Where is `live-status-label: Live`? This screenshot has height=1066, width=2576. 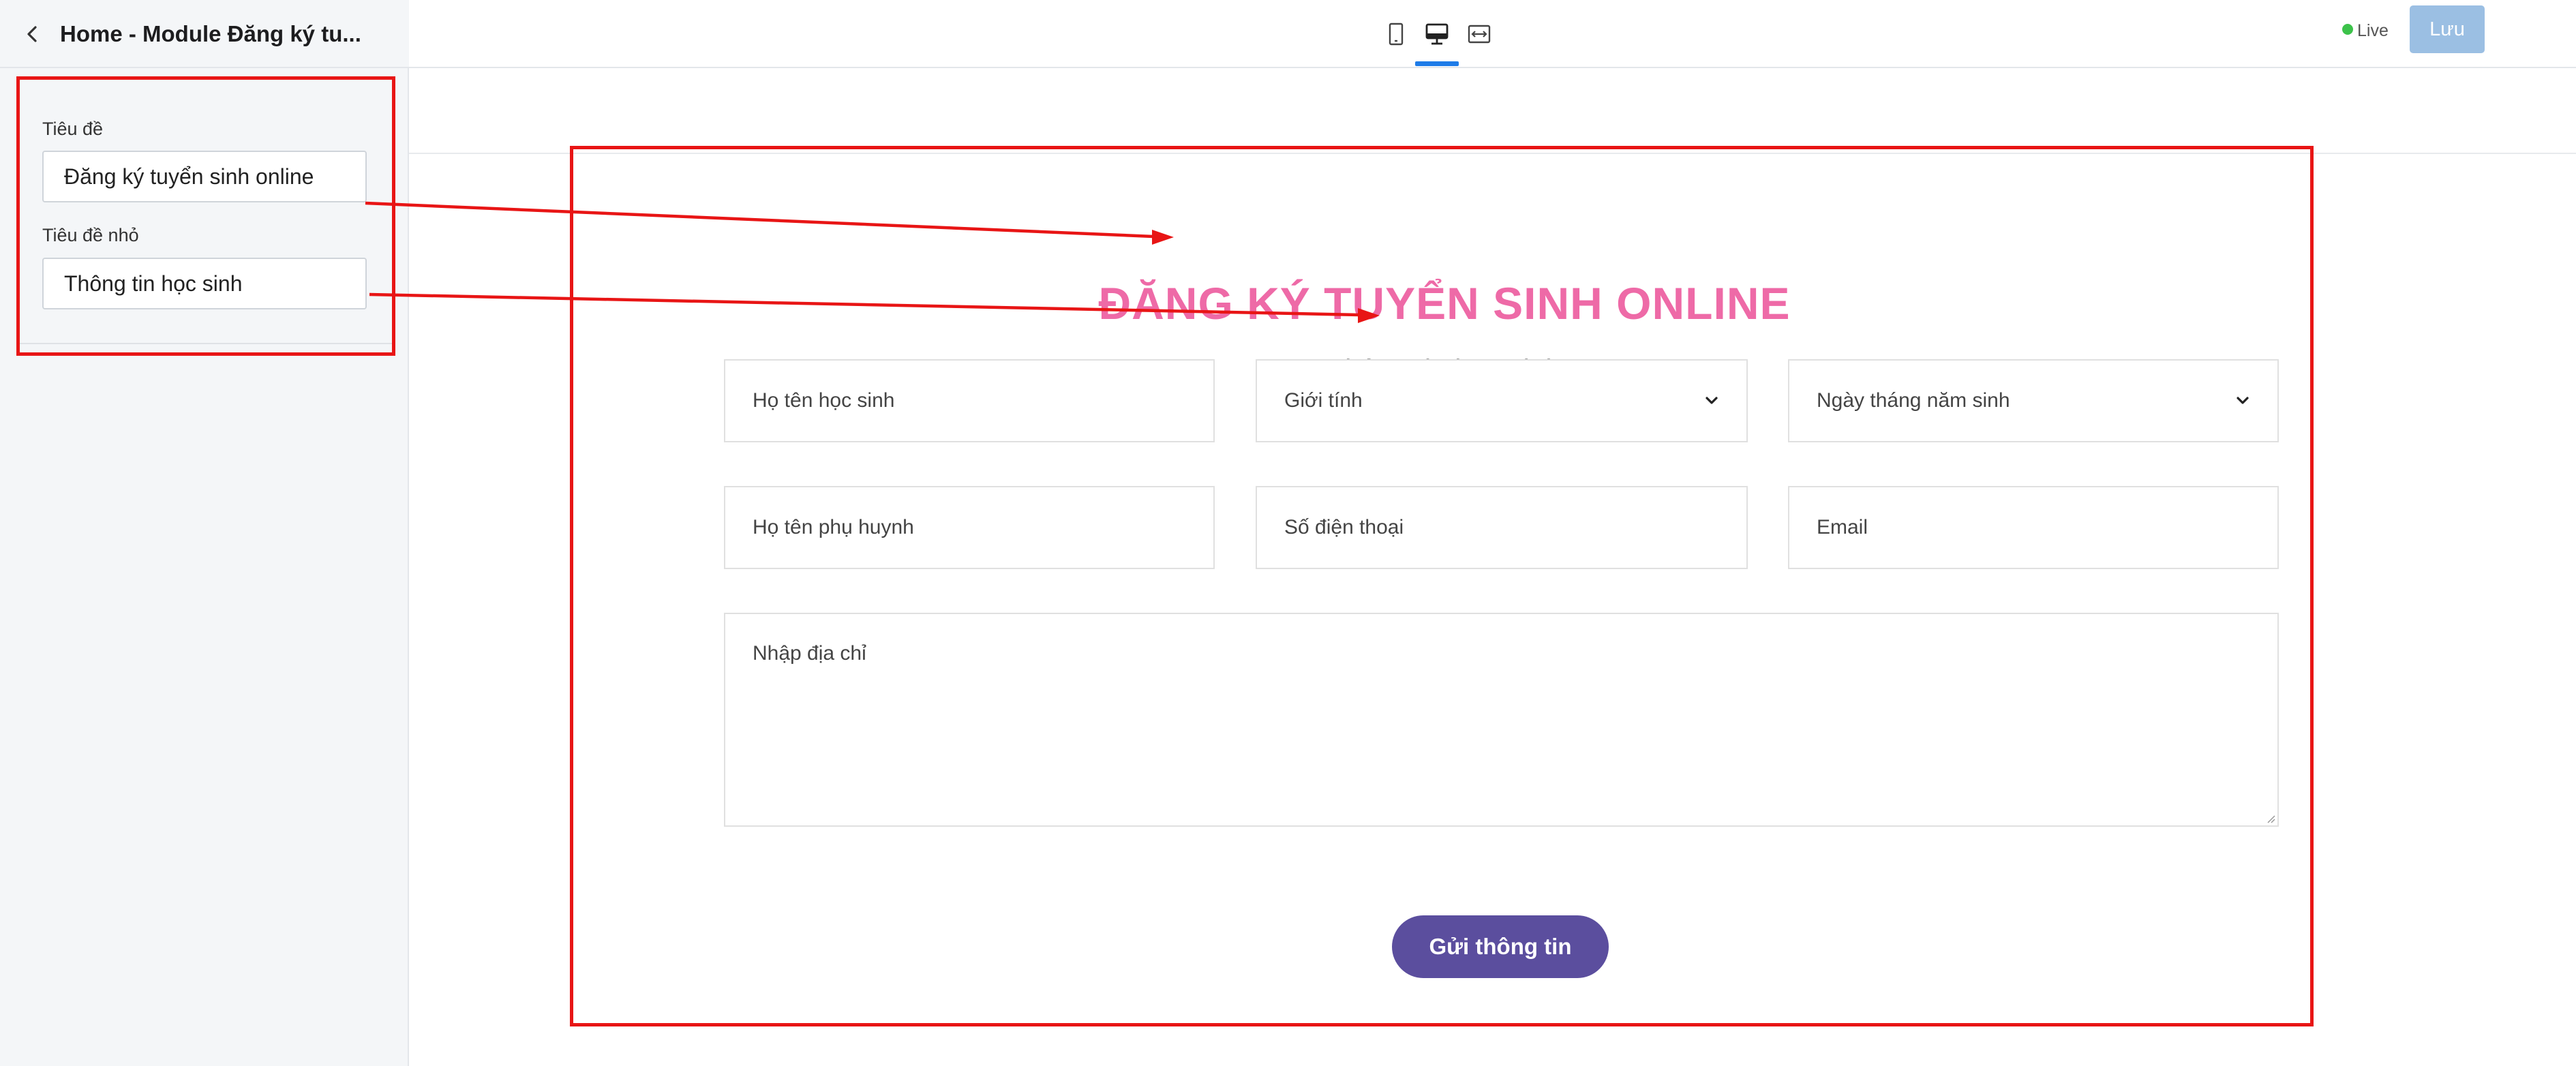 live-status-label: Live is located at coordinates (2373, 31).